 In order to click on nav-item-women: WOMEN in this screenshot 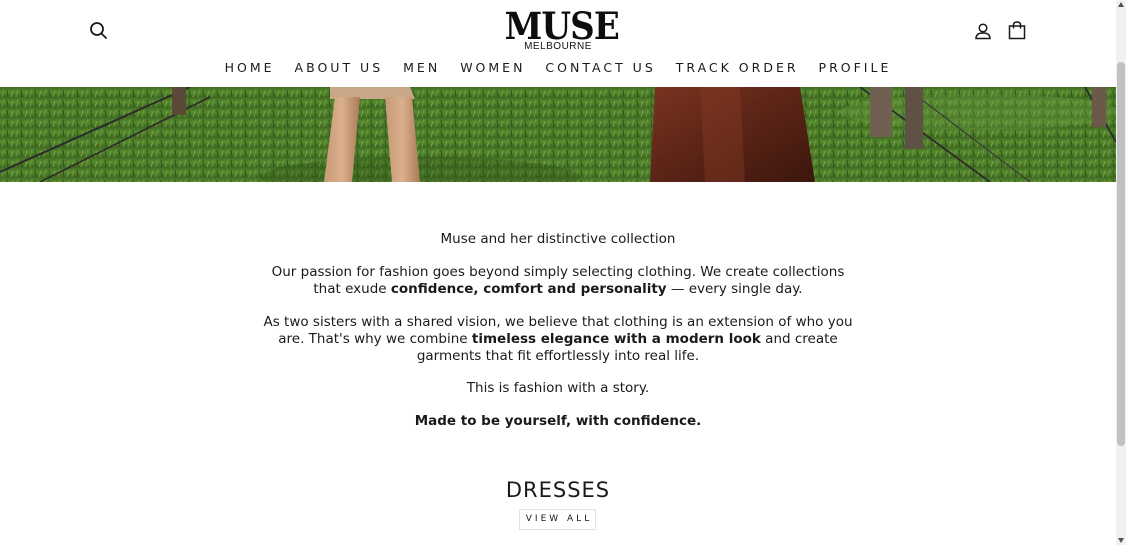, I will do `click(492, 69)`.